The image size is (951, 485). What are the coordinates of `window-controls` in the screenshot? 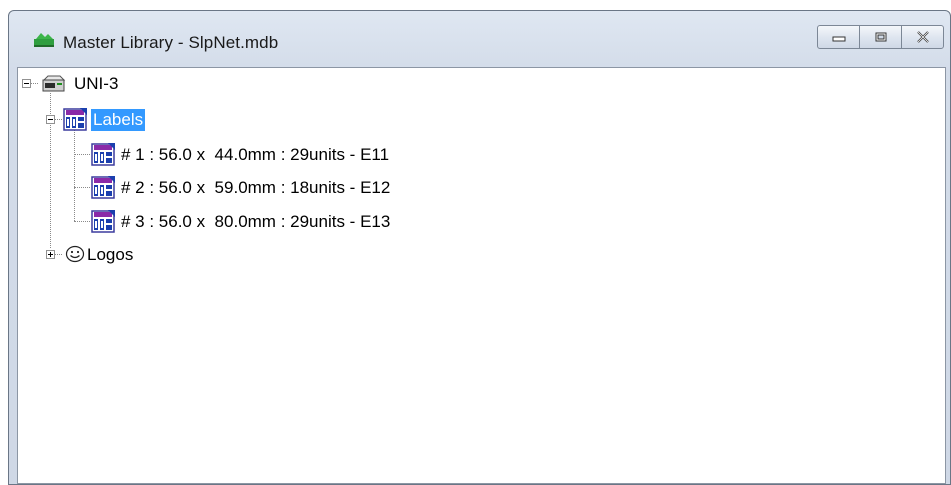 It's located at (880, 38).